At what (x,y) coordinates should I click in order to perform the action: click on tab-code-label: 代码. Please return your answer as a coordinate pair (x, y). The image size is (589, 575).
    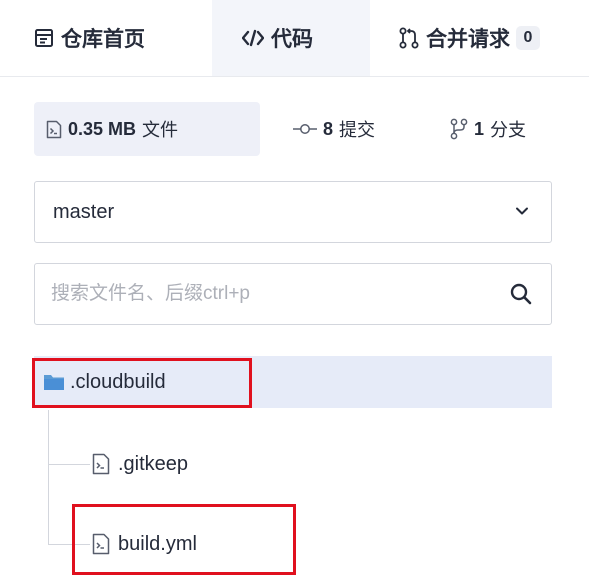
    Looking at the image, I should click on (292, 39).